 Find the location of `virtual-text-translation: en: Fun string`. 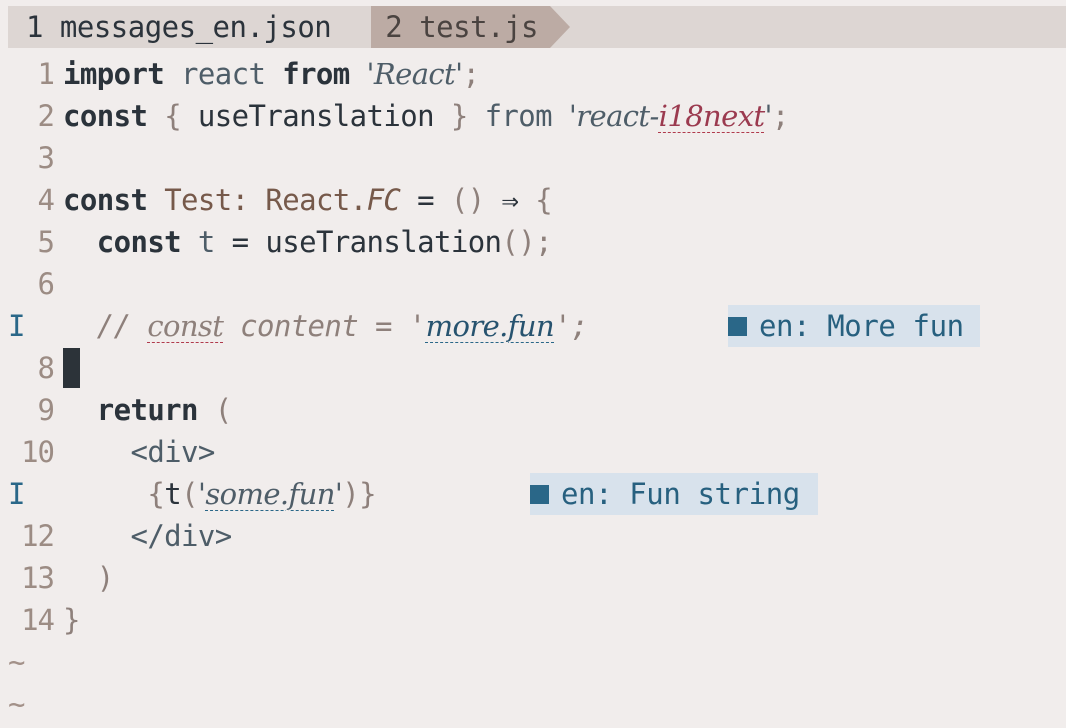

virtual-text-translation: en: Fun string is located at coordinates (674, 494).